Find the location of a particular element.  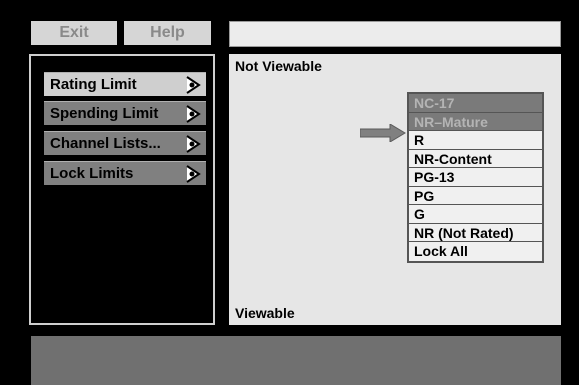

menu-item-label: Rating Limit is located at coordinates (93, 84).